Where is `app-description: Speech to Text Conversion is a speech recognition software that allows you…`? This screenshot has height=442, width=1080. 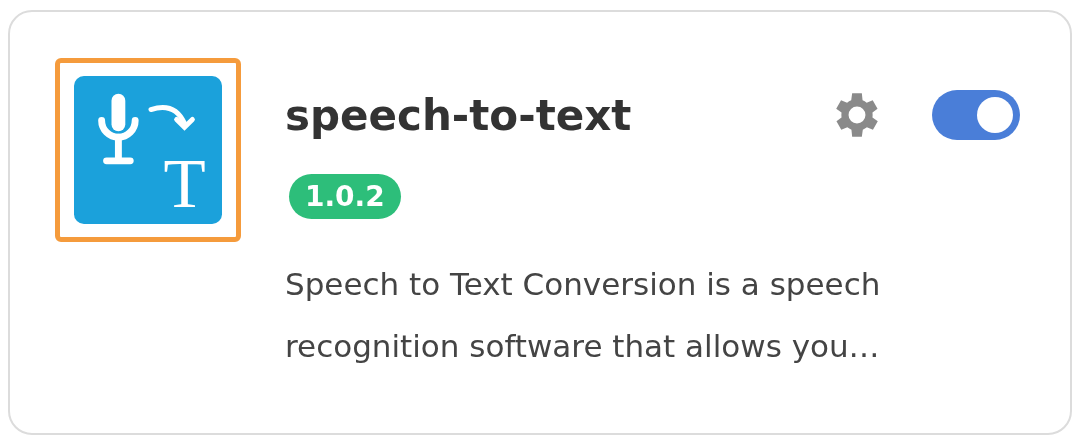
app-description: Speech to Text Conversion is a speech recognition software that allows you… is located at coordinates (583, 315).